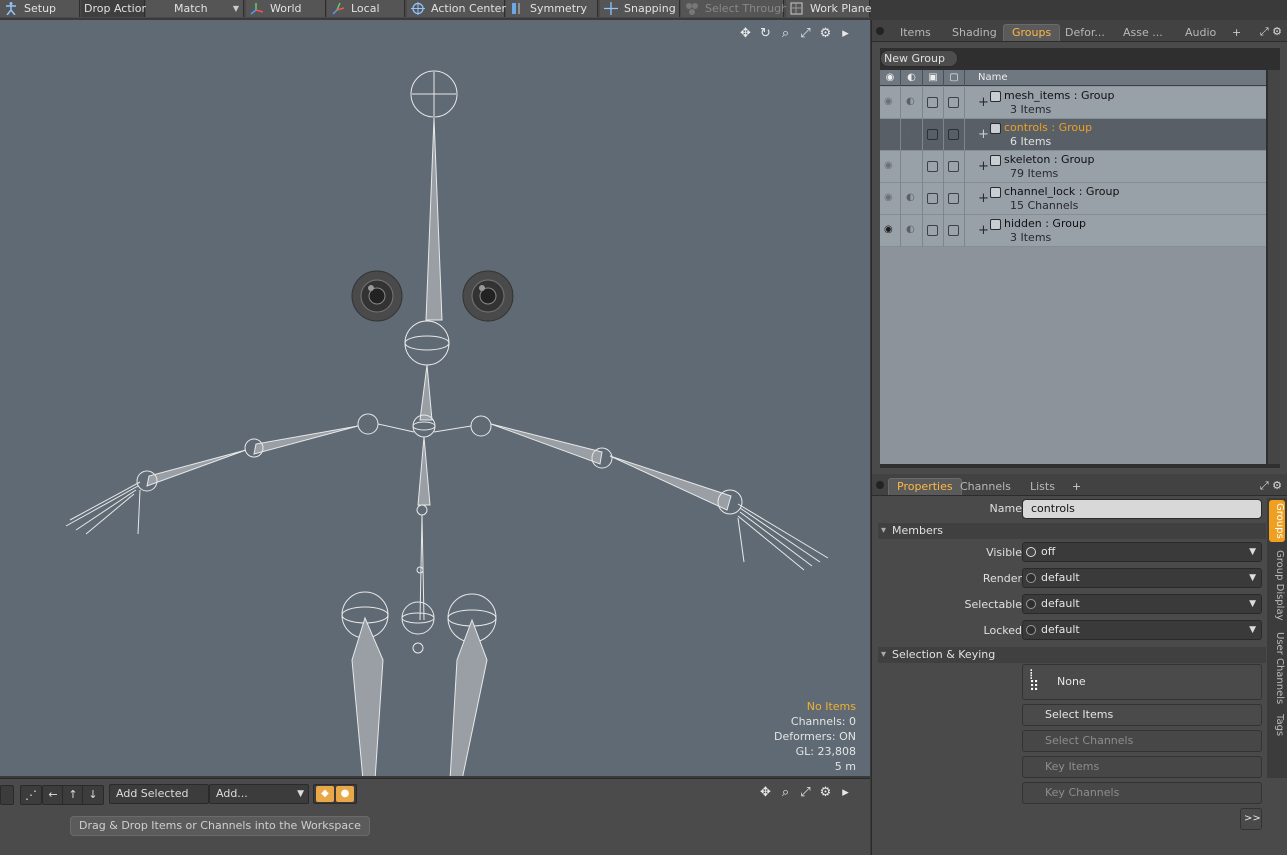  What do you see at coordinates (93, 795) in the screenshot?
I see `arrow-down-icon: ↓` at bounding box center [93, 795].